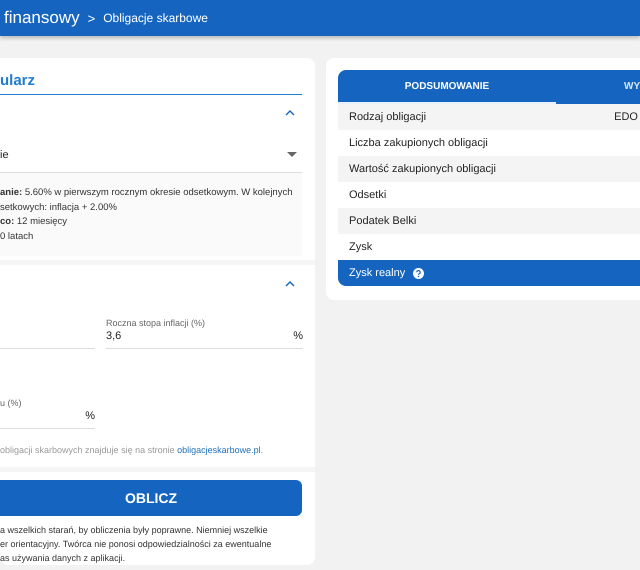 This screenshot has height=570, width=640. What do you see at coordinates (151, 83) in the screenshot?
I see `form-title: ularz` at bounding box center [151, 83].